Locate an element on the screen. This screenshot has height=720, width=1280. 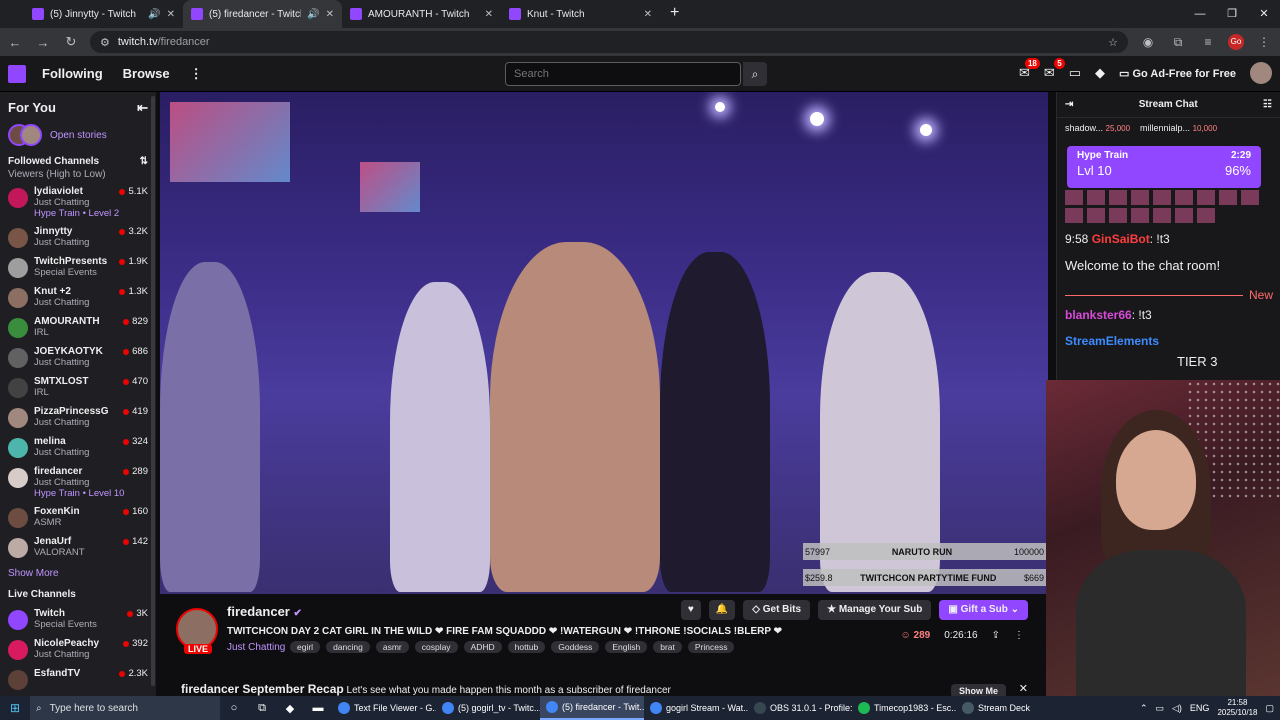
chat-username: StreamElements is located at coordinates (1112, 341).